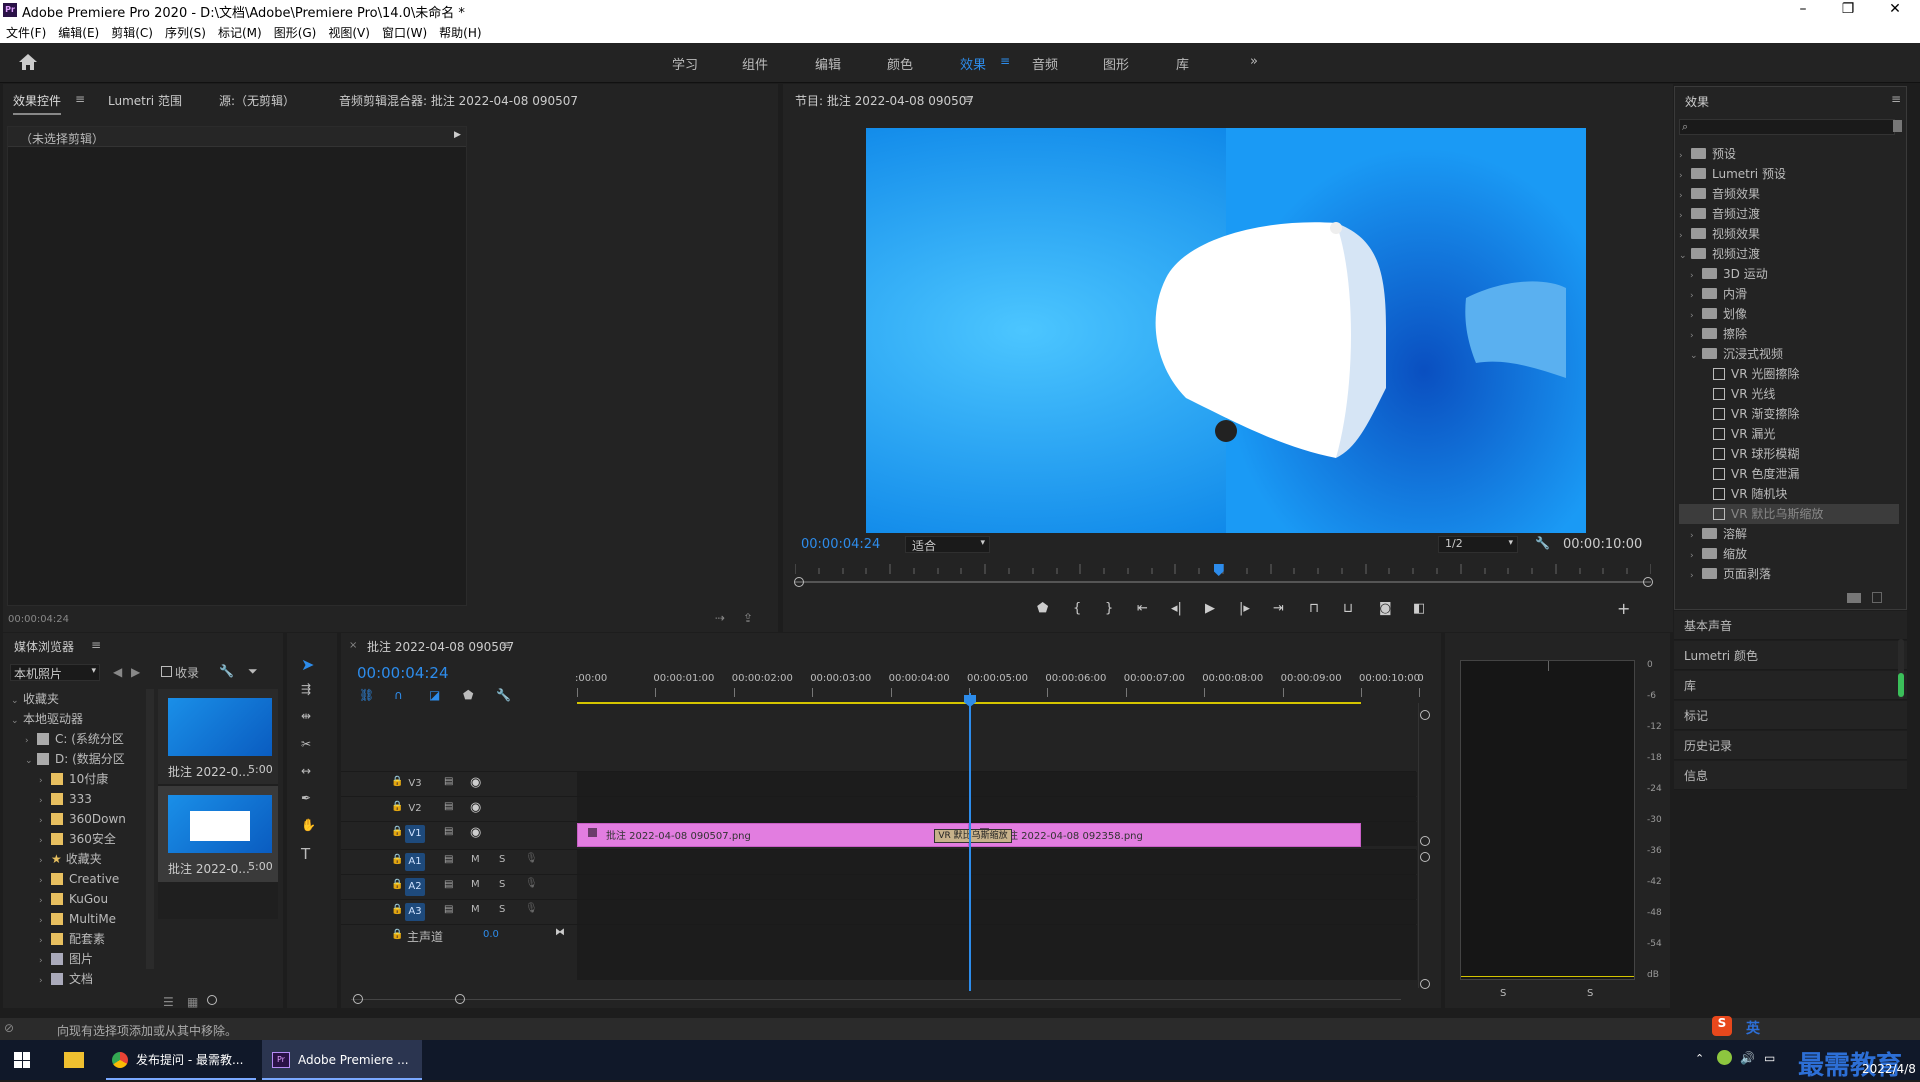  What do you see at coordinates (1789, 214) in the screenshot?
I see `effects-folder: › 音频过渡` at bounding box center [1789, 214].